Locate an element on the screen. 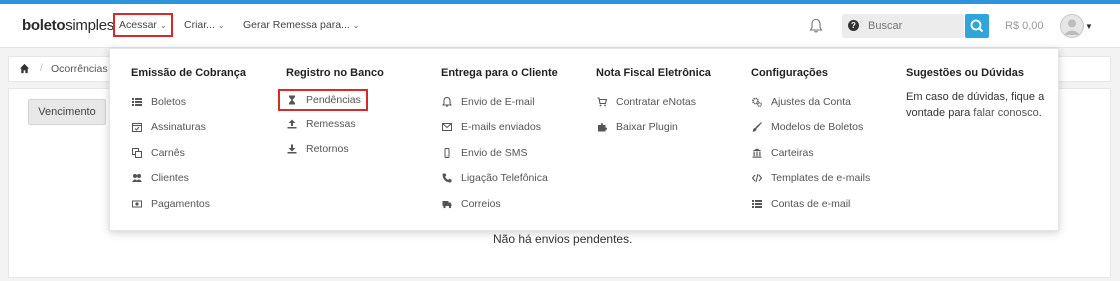  menu-item-label: Baixar Plugin is located at coordinates (647, 127).